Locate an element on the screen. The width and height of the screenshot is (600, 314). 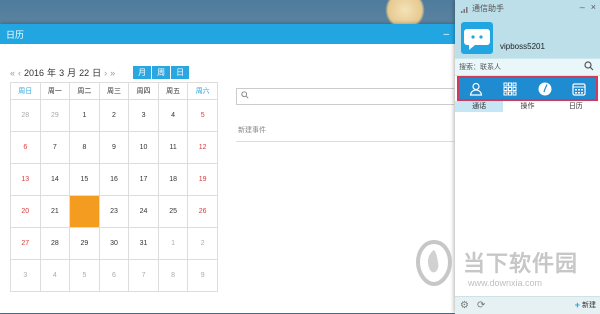
week-view-button: 周 is located at coordinates (161, 72).